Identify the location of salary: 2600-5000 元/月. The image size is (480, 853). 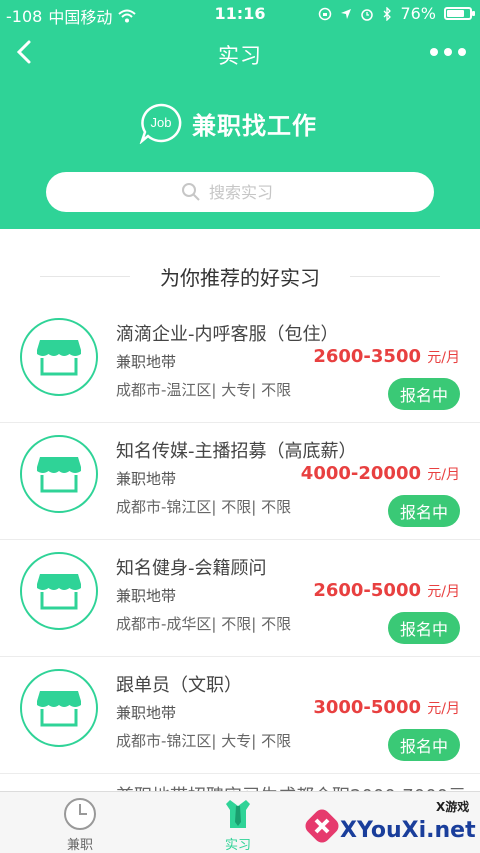
(386, 590).